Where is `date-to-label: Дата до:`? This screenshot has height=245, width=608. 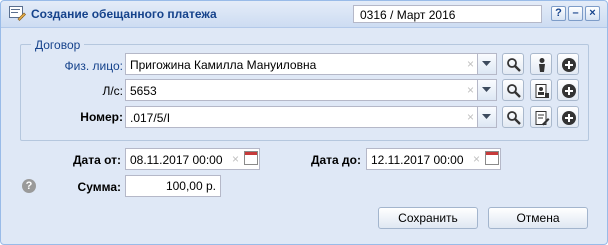
date-to-label: Дата до: is located at coordinates (335, 160).